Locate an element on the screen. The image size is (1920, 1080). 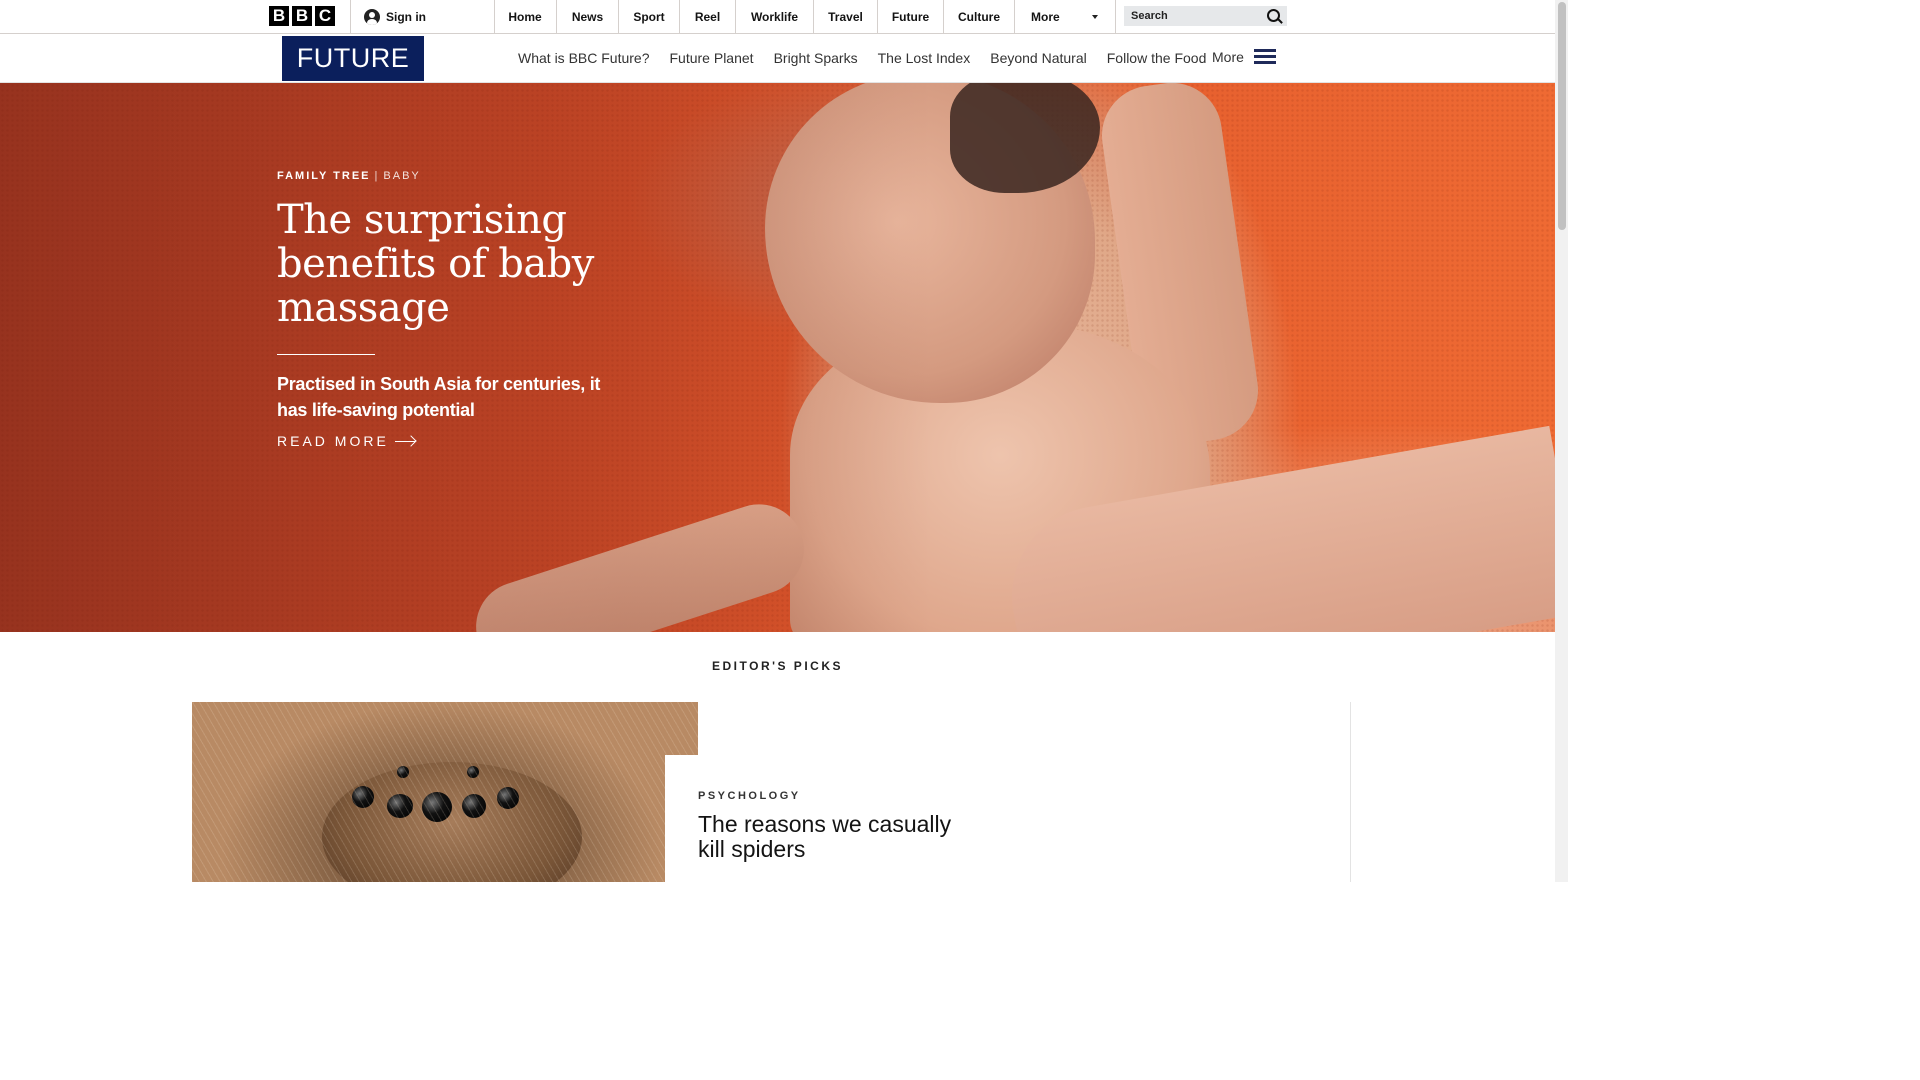
hero-divider is located at coordinates (326, 354).